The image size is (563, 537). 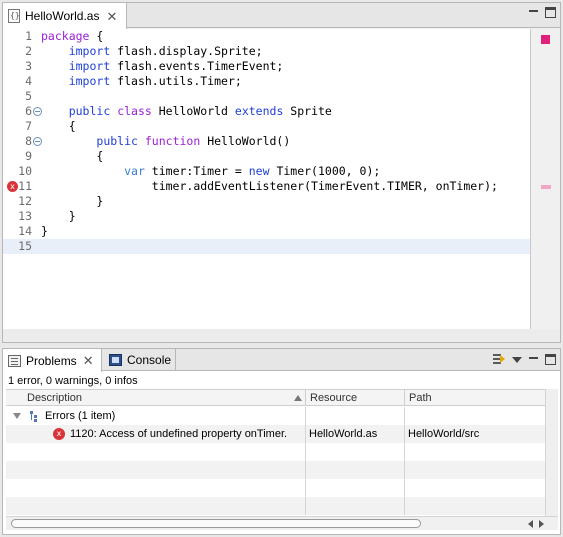 I want to click on view-menu-icon, so click(x=517, y=360).